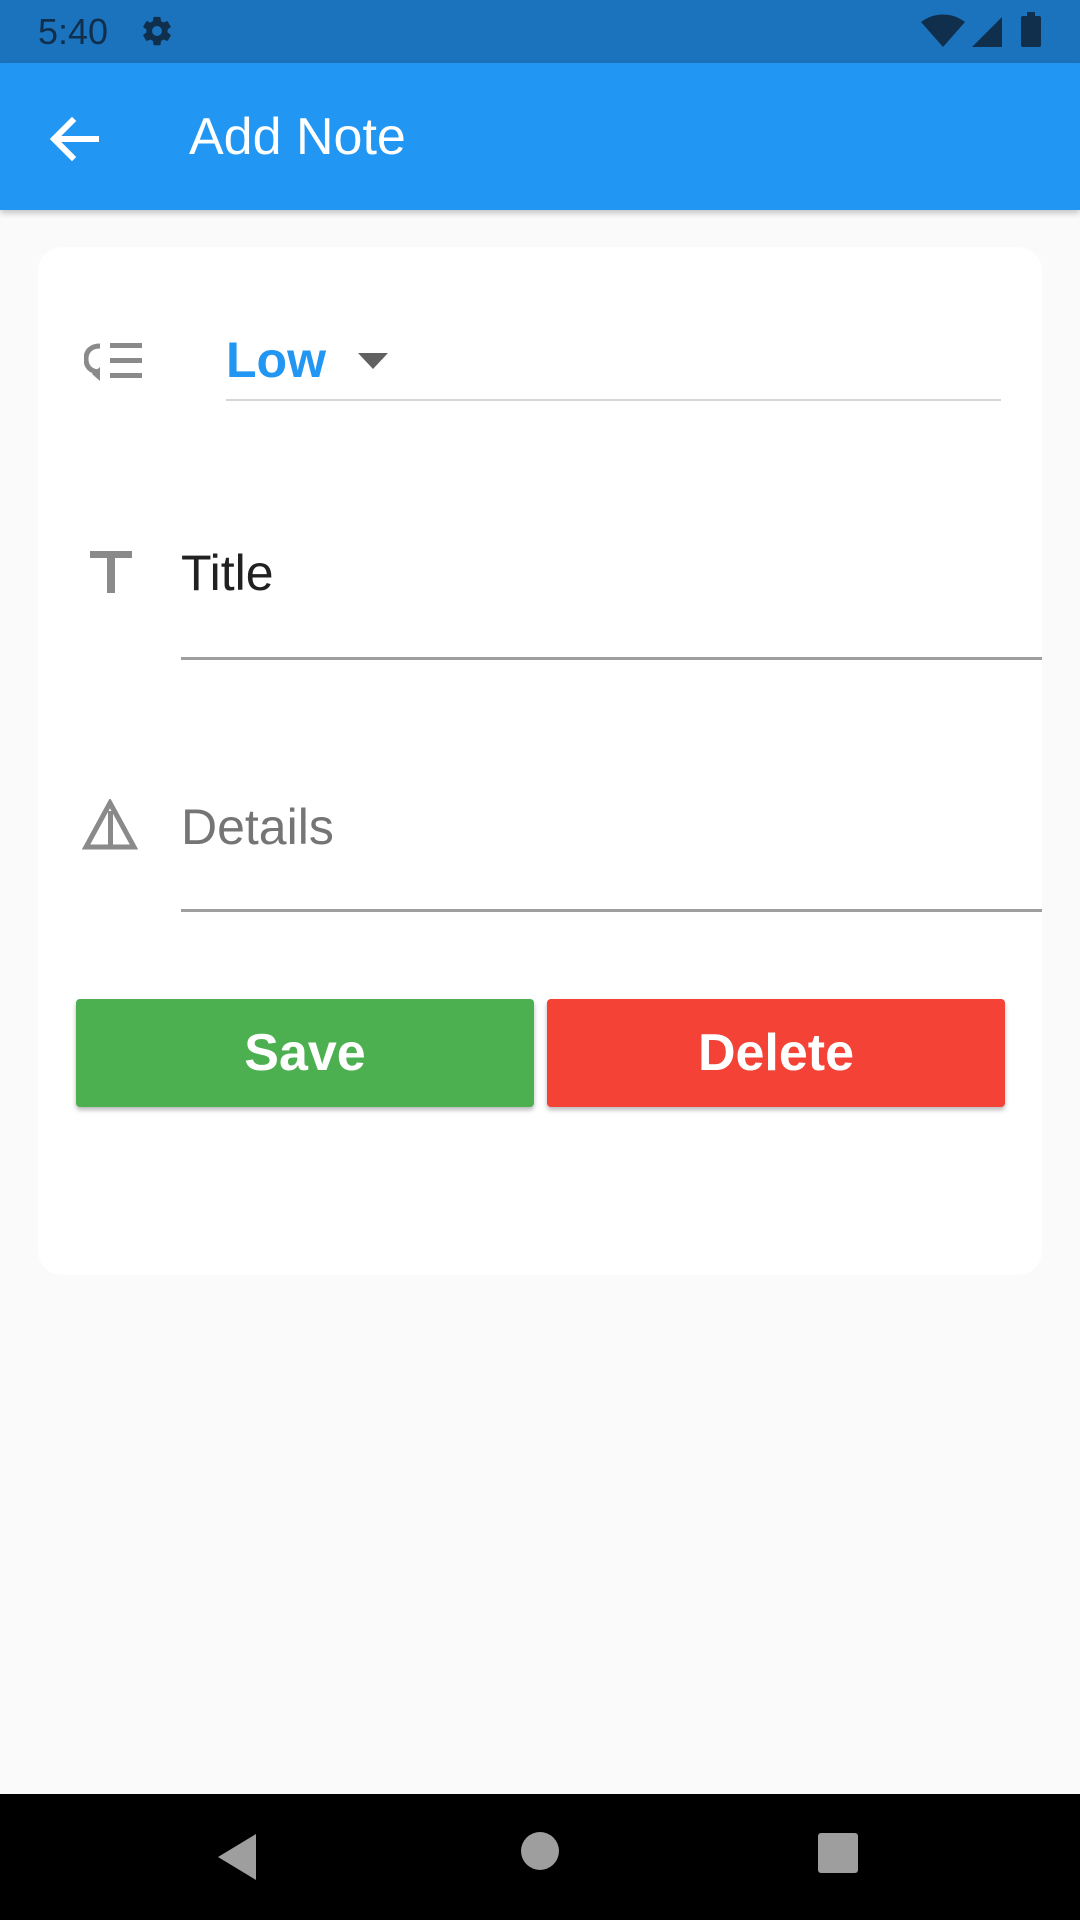 The image size is (1080, 1920). I want to click on delete-button: Delete, so click(776, 1053).